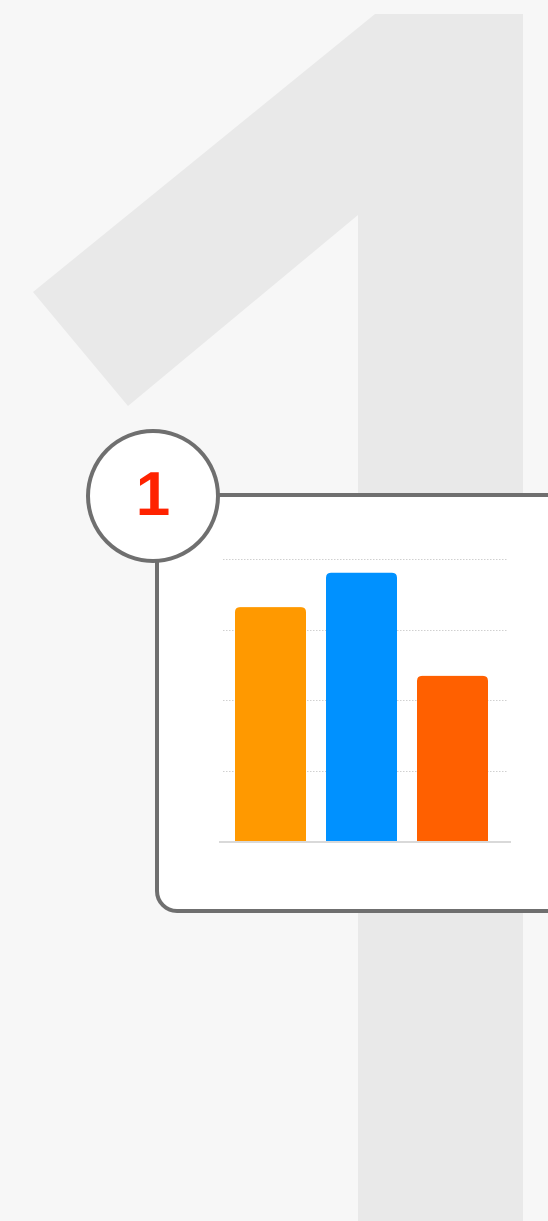 The width and height of the screenshot is (548, 1221). I want to click on step-number-badge: 1, so click(153, 496).